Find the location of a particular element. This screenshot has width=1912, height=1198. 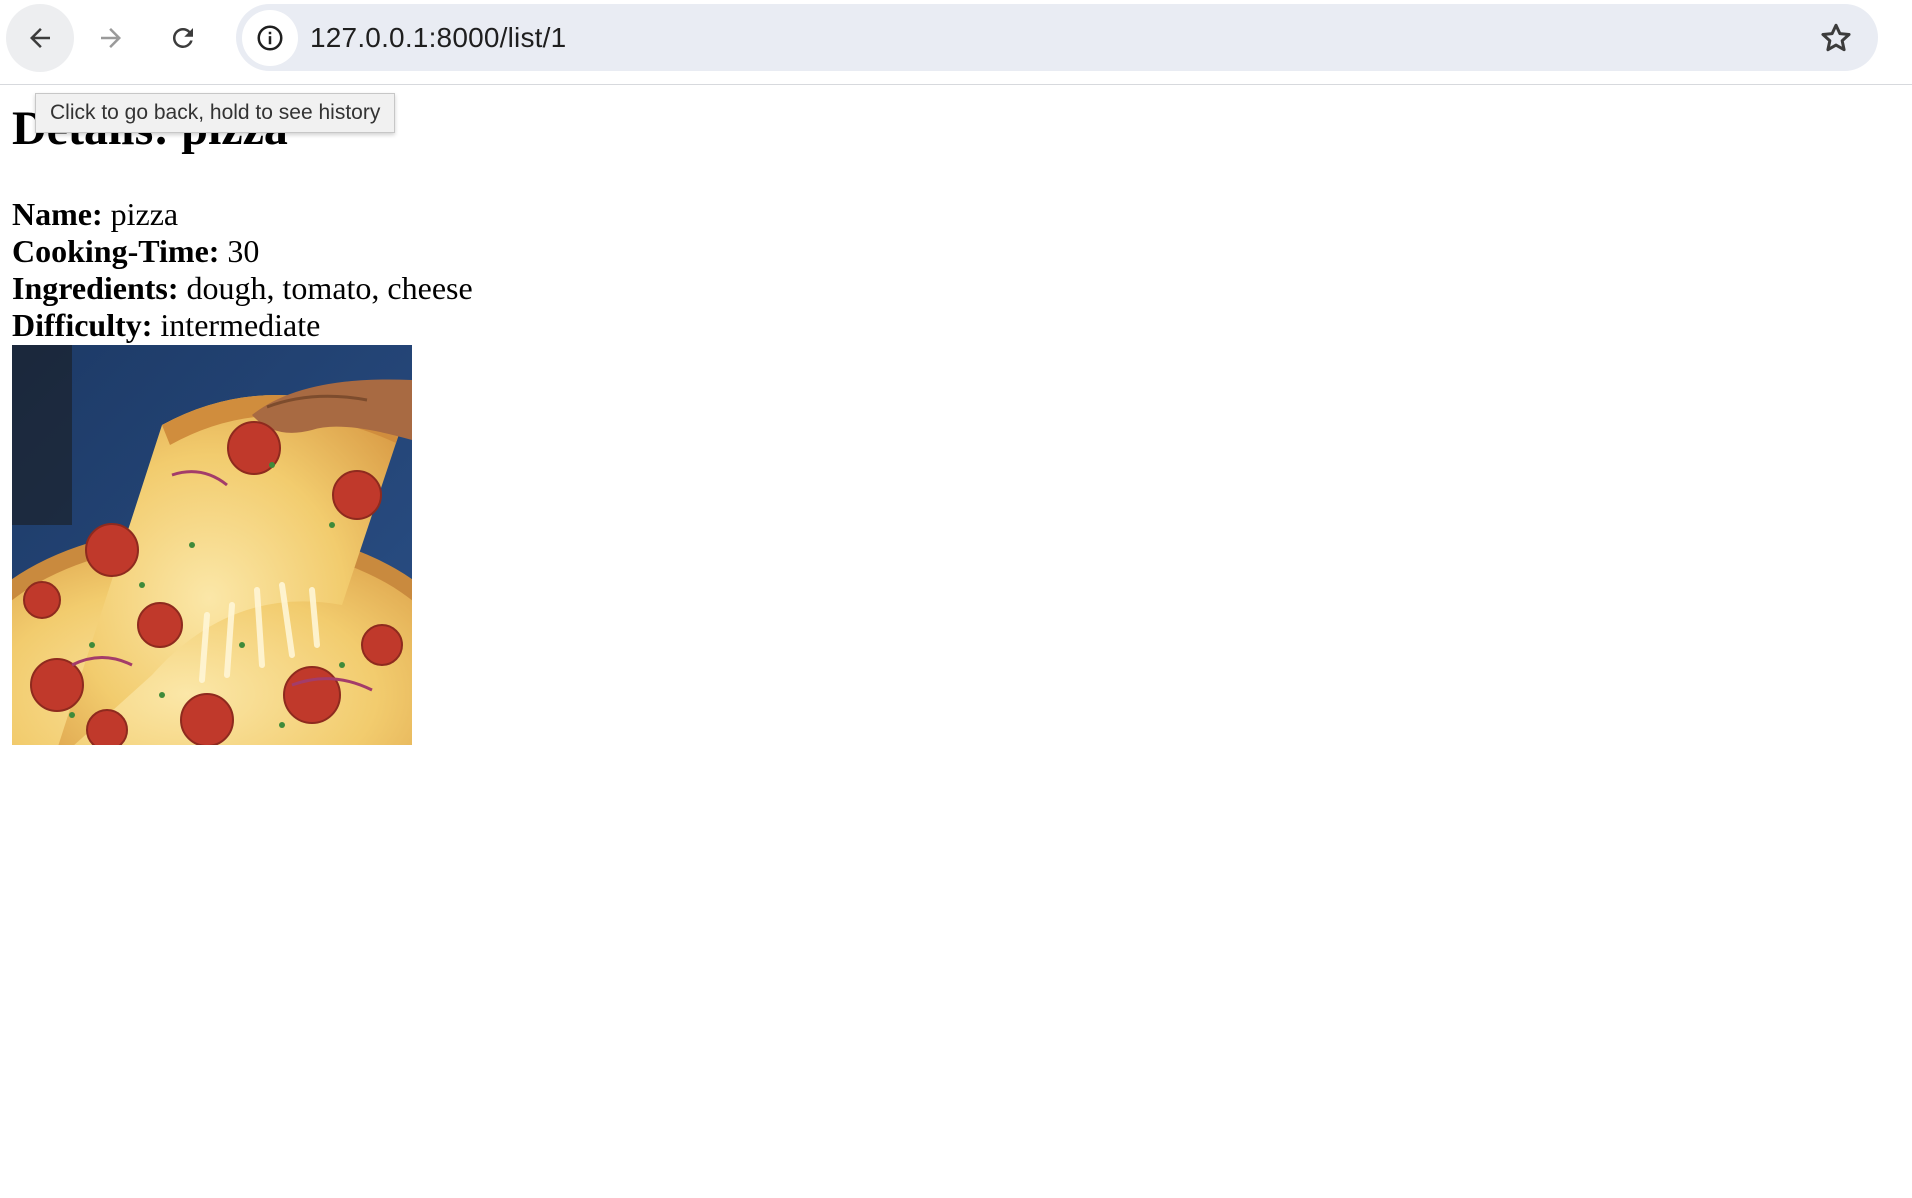

detail-value: intermediate is located at coordinates (240, 325).